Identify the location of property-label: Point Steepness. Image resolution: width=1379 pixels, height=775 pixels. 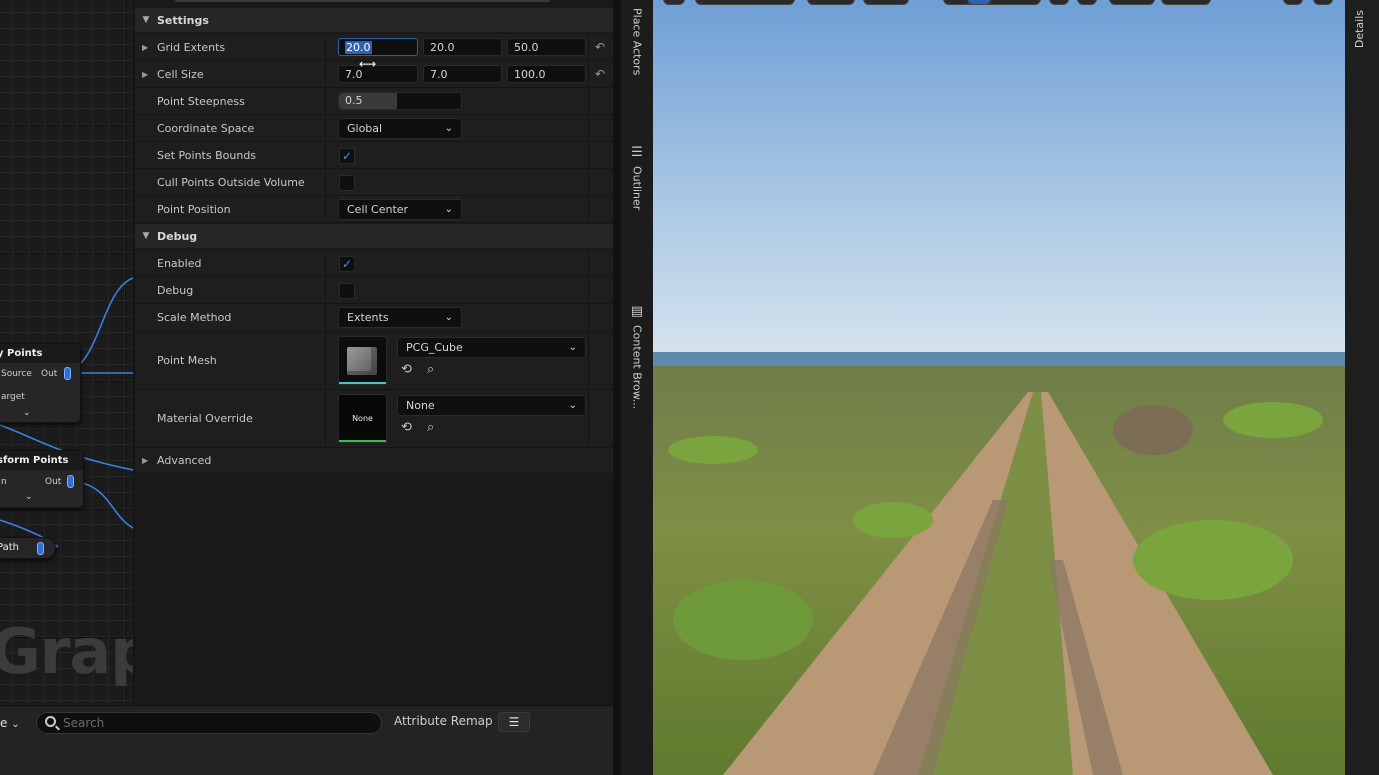
(201, 101).